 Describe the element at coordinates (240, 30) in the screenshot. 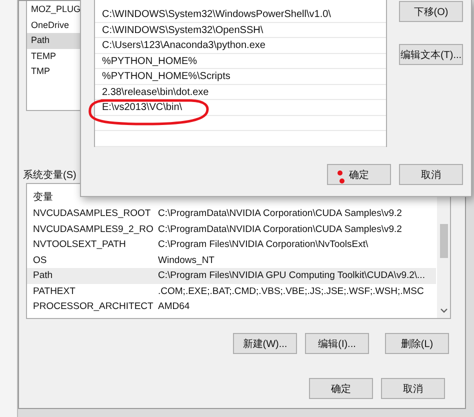

I see `list-item: C:\WINDOWS\System32\OpenSSH\` at that location.